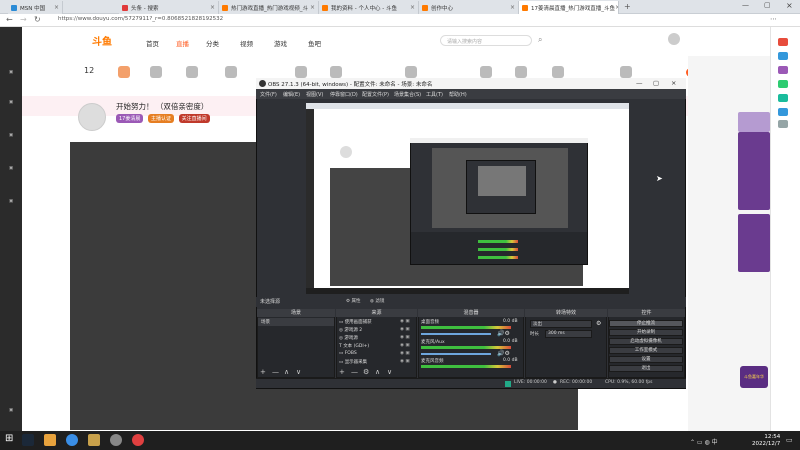 Image resolution: width=800 pixels, height=450 pixels. Describe the element at coordinates (353, 301) in the screenshot. I see `properties-button: ⚙ 属性` at that location.